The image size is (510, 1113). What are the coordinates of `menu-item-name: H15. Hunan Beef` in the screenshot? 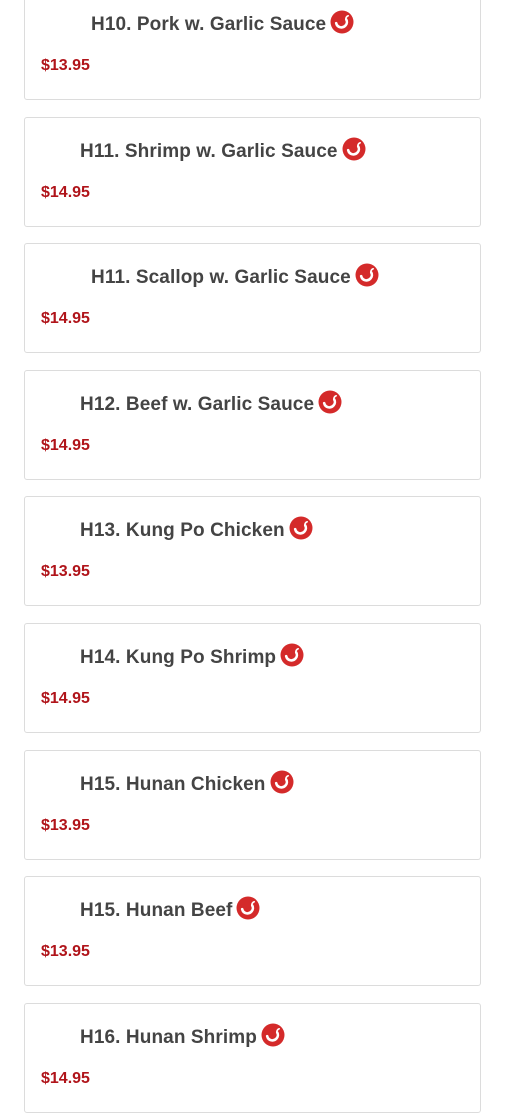 It's located at (156, 910).